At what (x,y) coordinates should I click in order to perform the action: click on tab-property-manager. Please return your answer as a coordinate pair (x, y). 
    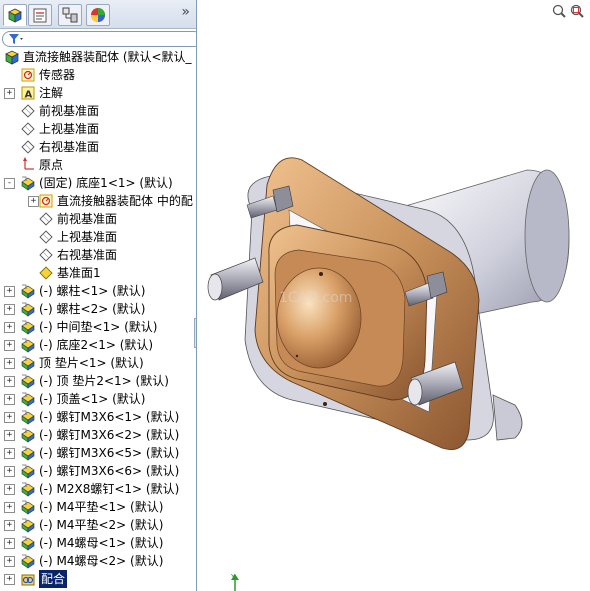
    Looking at the image, I should click on (40, 15).